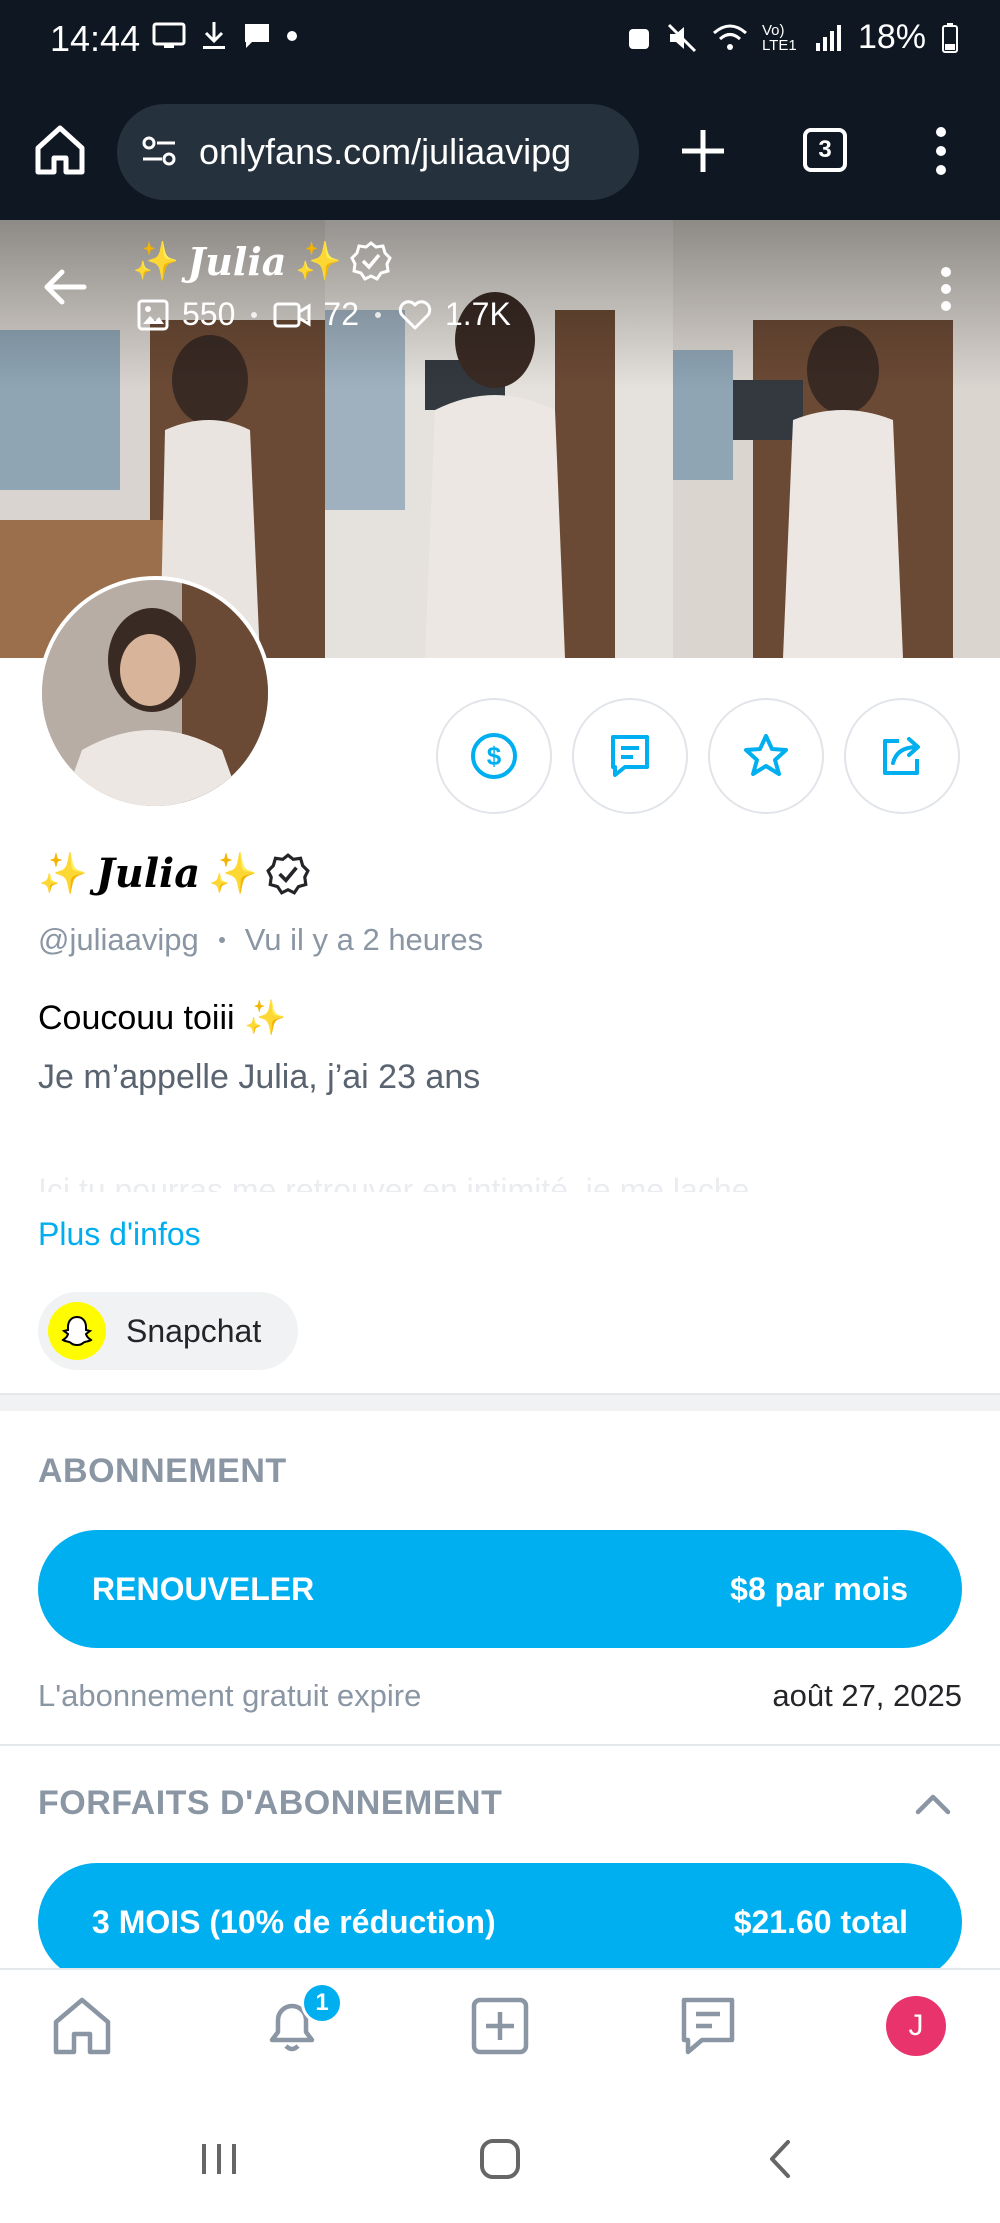 This screenshot has height=2223, width=1000. What do you see at coordinates (153, 314) in the screenshot?
I see `image-icon` at bounding box center [153, 314].